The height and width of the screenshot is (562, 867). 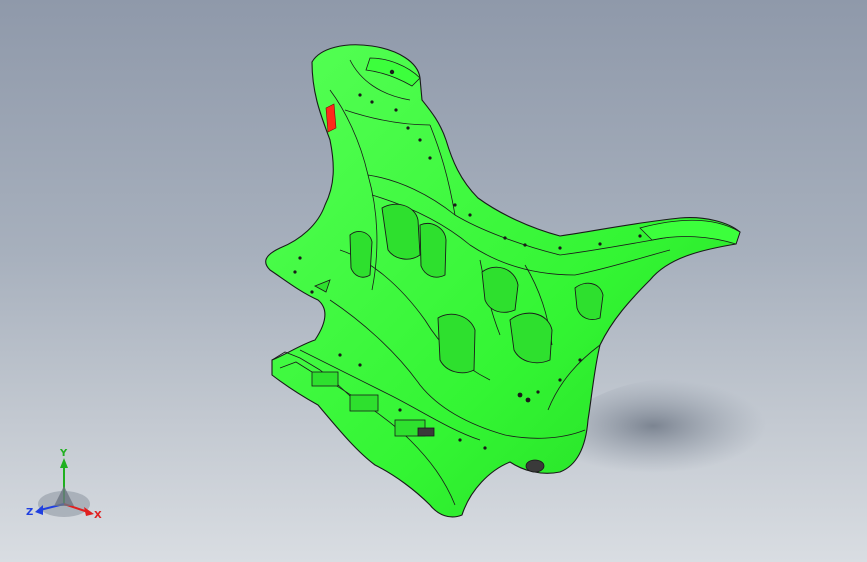 I want to click on y-axis-arrow, so click(x=64, y=463).